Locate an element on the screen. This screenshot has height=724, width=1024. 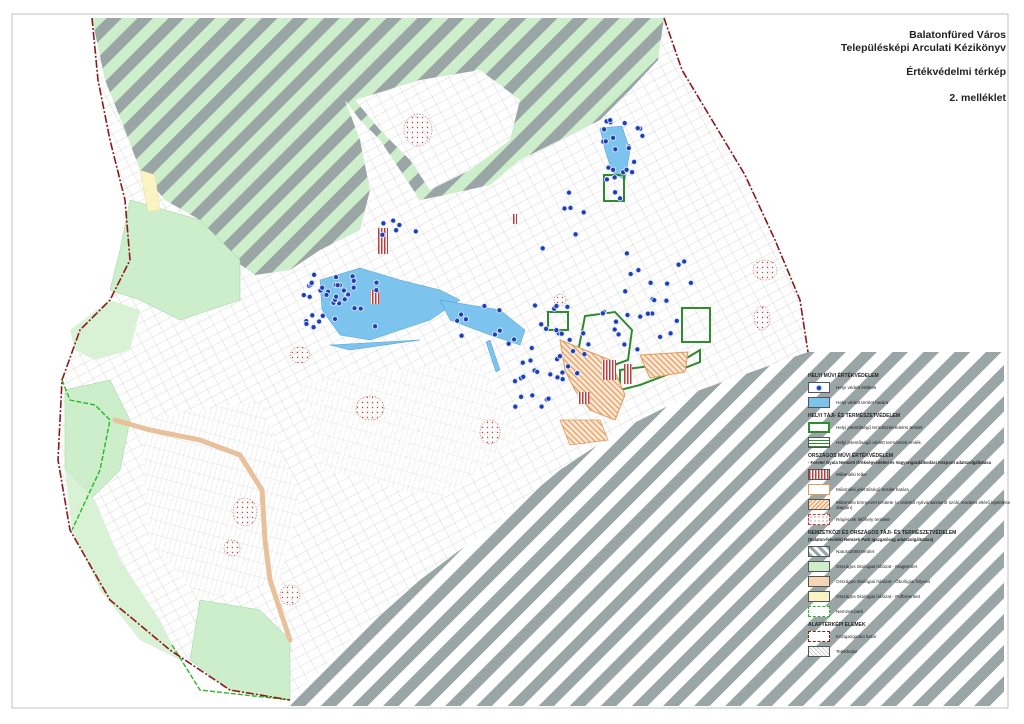
map-annex-label: 2. melléklet is located at coordinates (977, 98).